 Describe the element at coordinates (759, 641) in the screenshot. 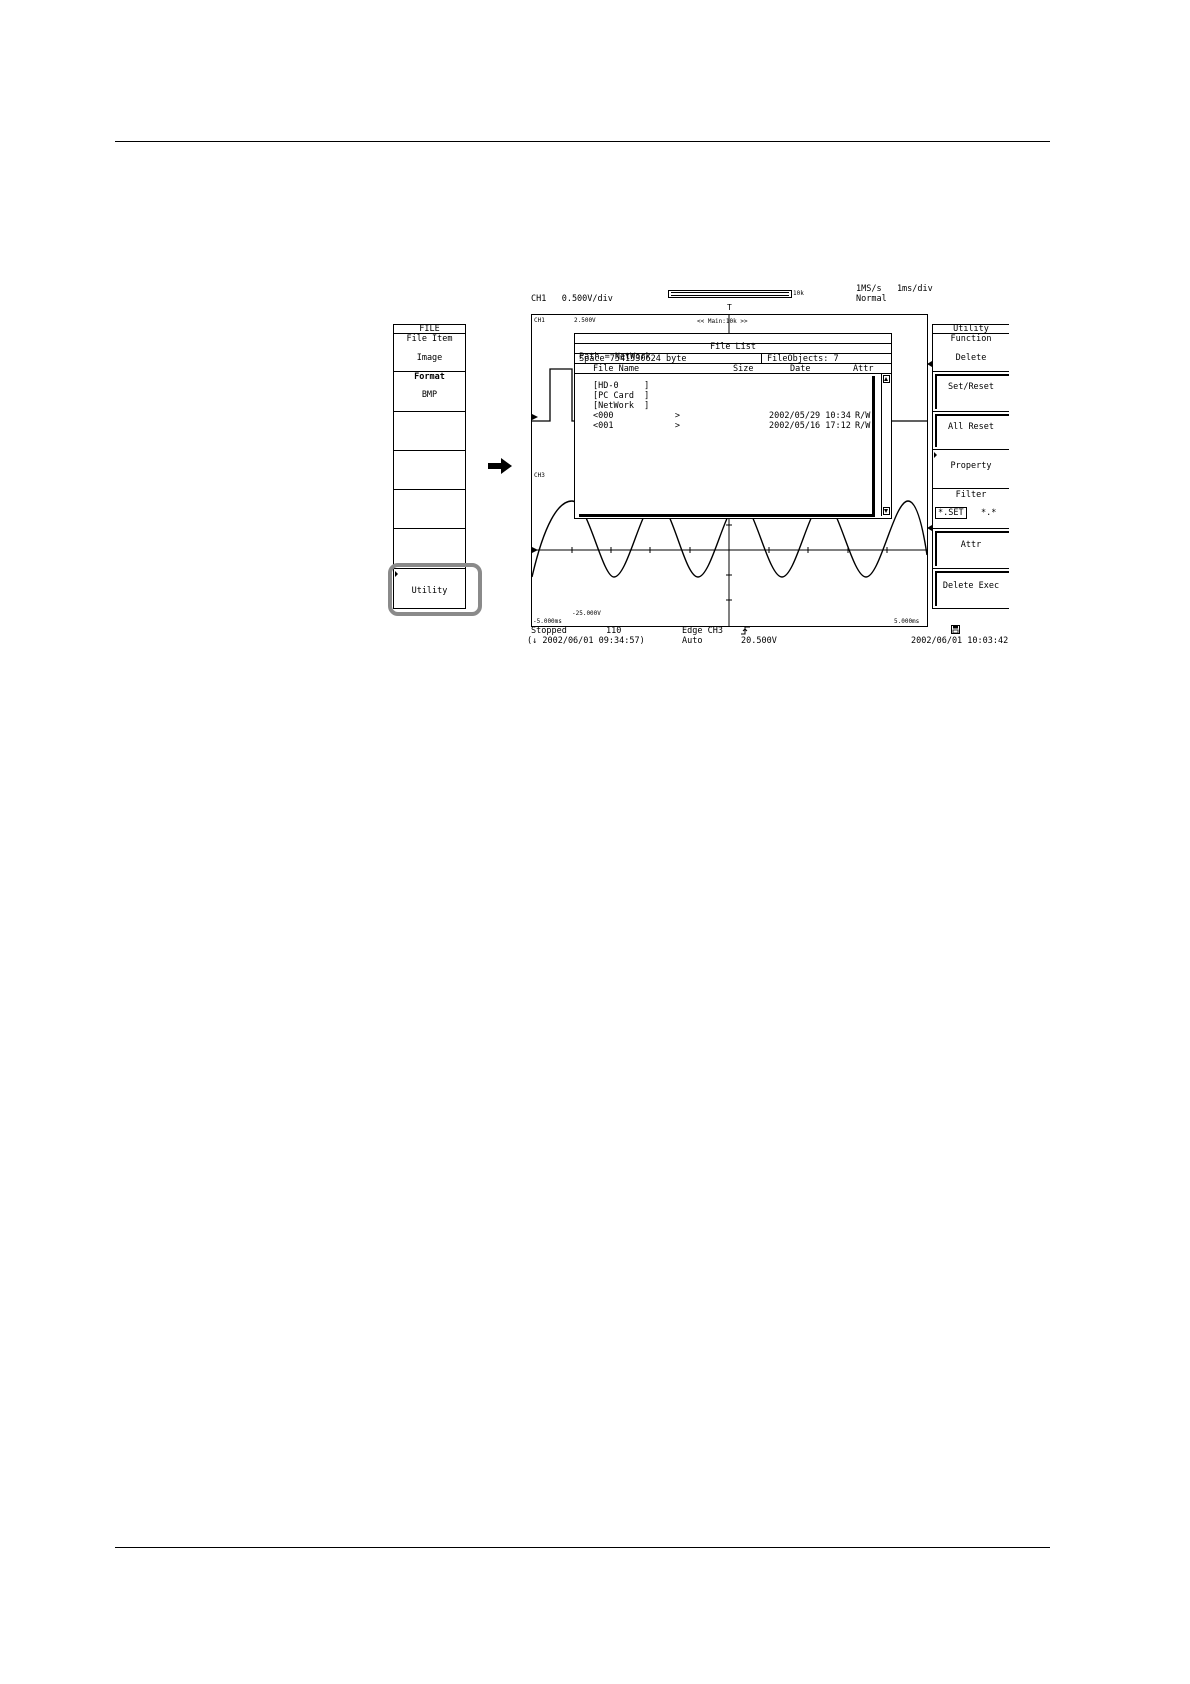

I see `trigger-level: 20.500V` at that location.